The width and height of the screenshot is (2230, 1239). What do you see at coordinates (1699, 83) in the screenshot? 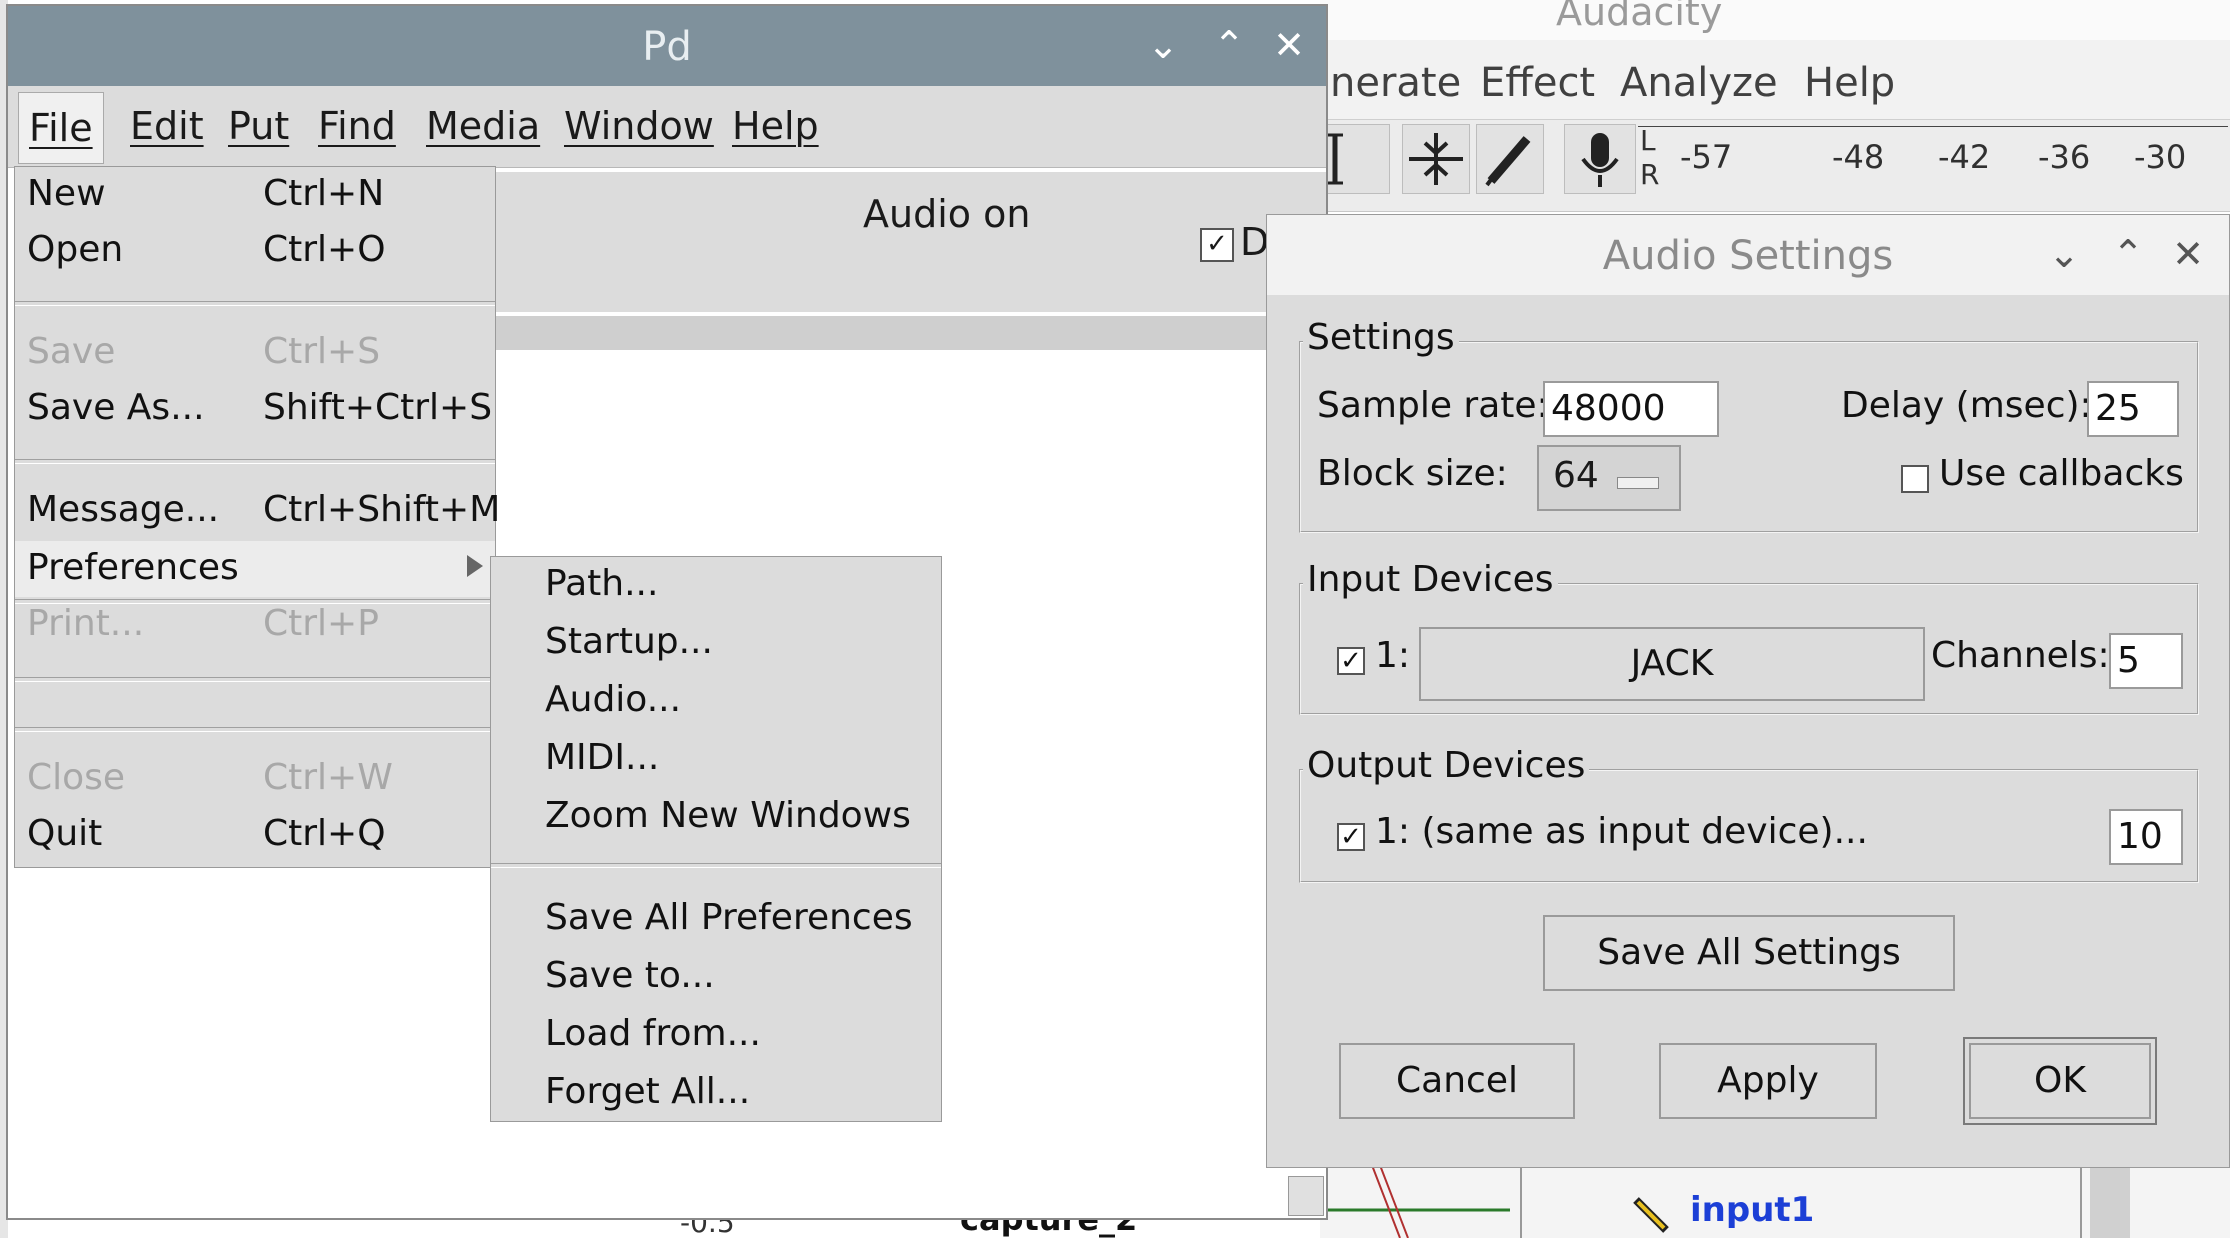
I see `audacity-menu-analyze: Analyze` at bounding box center [1699, 83].